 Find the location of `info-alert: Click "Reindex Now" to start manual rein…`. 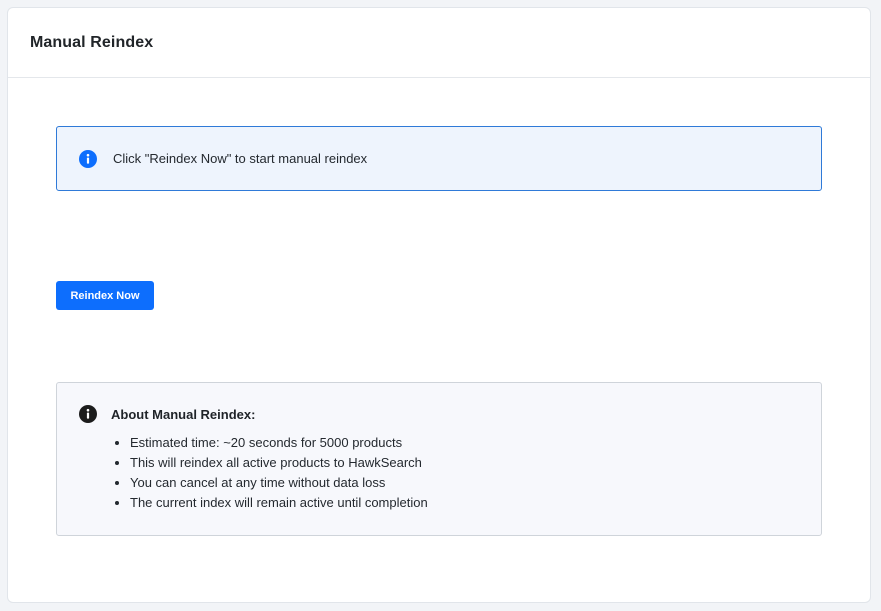

info-alert: Click "Reindex Now" to start manual rein… is located at coordinates (439, 158).